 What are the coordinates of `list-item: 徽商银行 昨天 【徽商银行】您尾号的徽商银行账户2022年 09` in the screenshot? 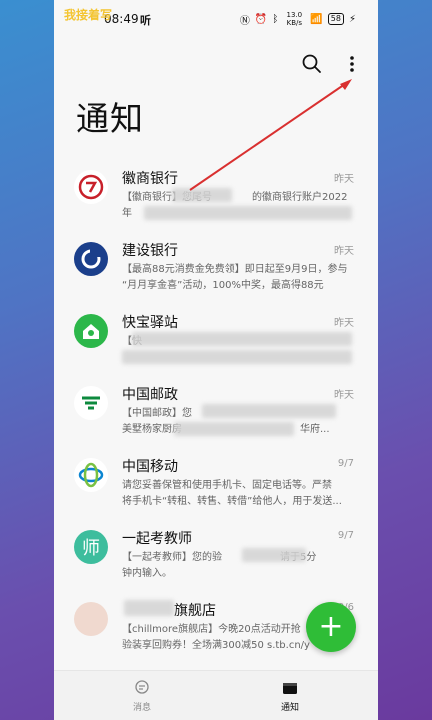 It's located at (216, 196).